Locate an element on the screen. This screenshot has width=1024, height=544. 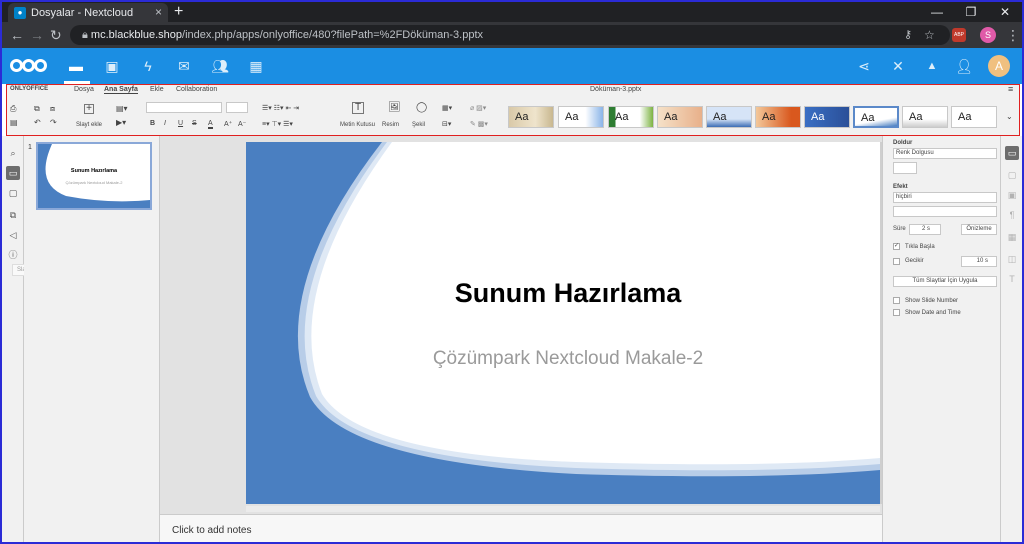
copy-icon: ⧉ is located at coordinates (37, 109).